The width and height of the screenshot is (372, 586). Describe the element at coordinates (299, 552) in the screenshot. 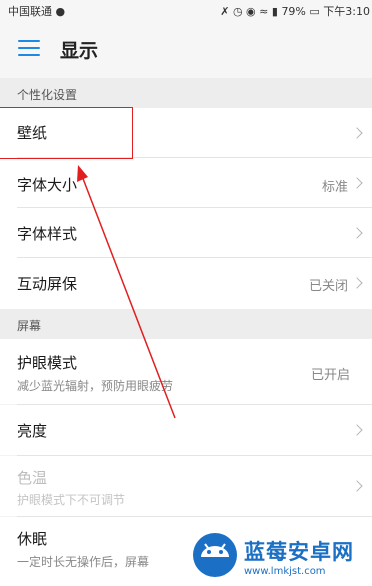

I see `watermark-name: 蓝莓安卓网` at that location.